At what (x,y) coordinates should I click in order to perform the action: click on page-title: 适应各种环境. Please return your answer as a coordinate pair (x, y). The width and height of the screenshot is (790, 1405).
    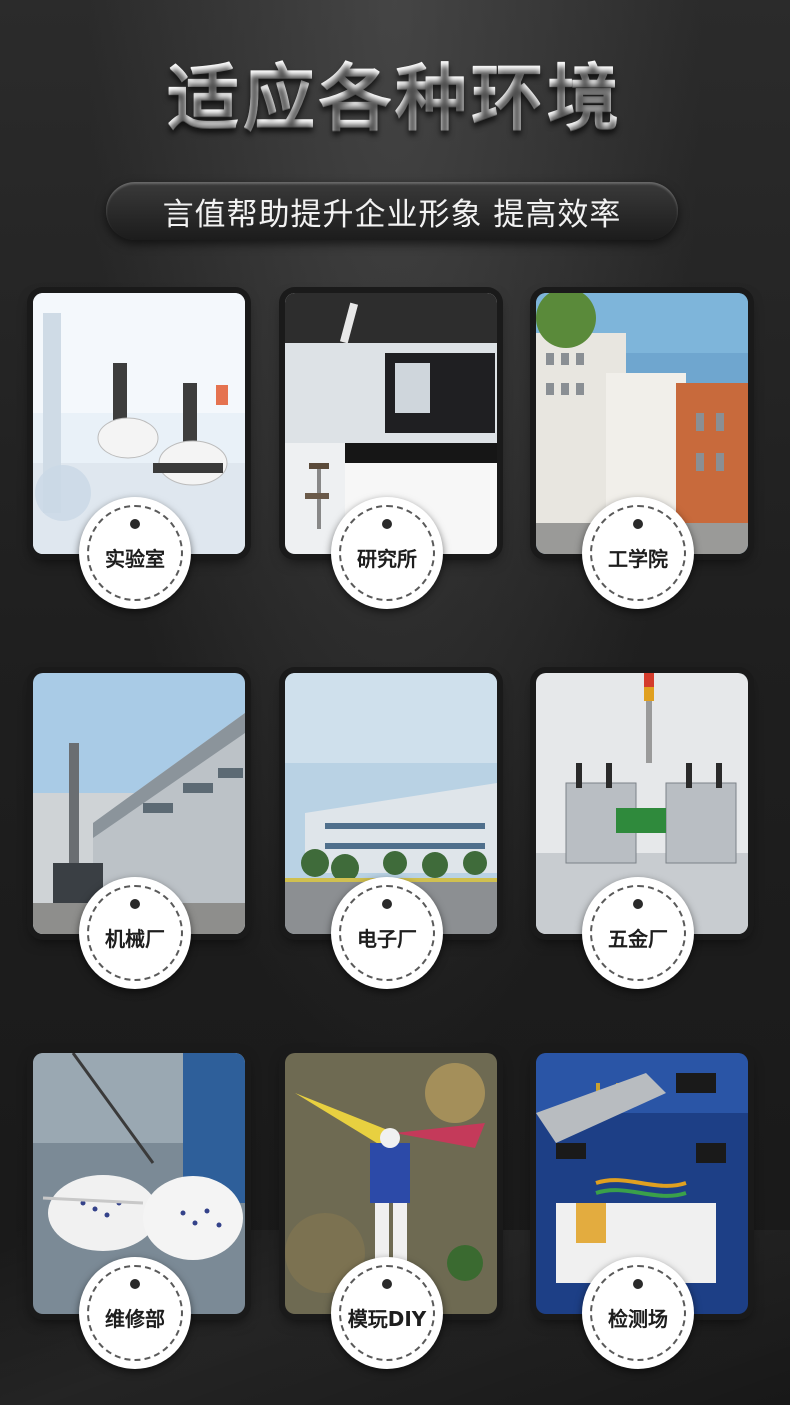
    Looking at the image, I should click on (395, 92).